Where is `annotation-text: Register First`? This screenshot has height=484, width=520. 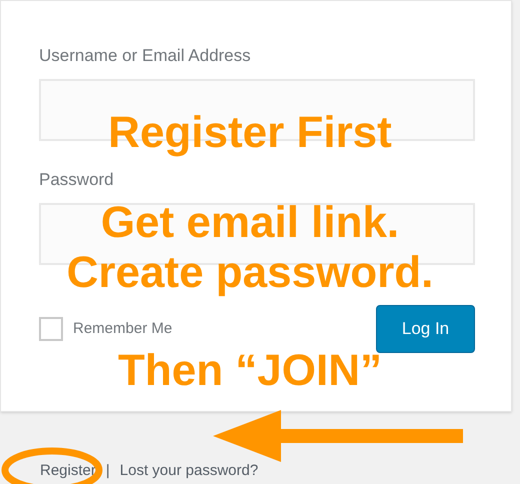
annotation-text: Register First is located at coordinates (250, 133).